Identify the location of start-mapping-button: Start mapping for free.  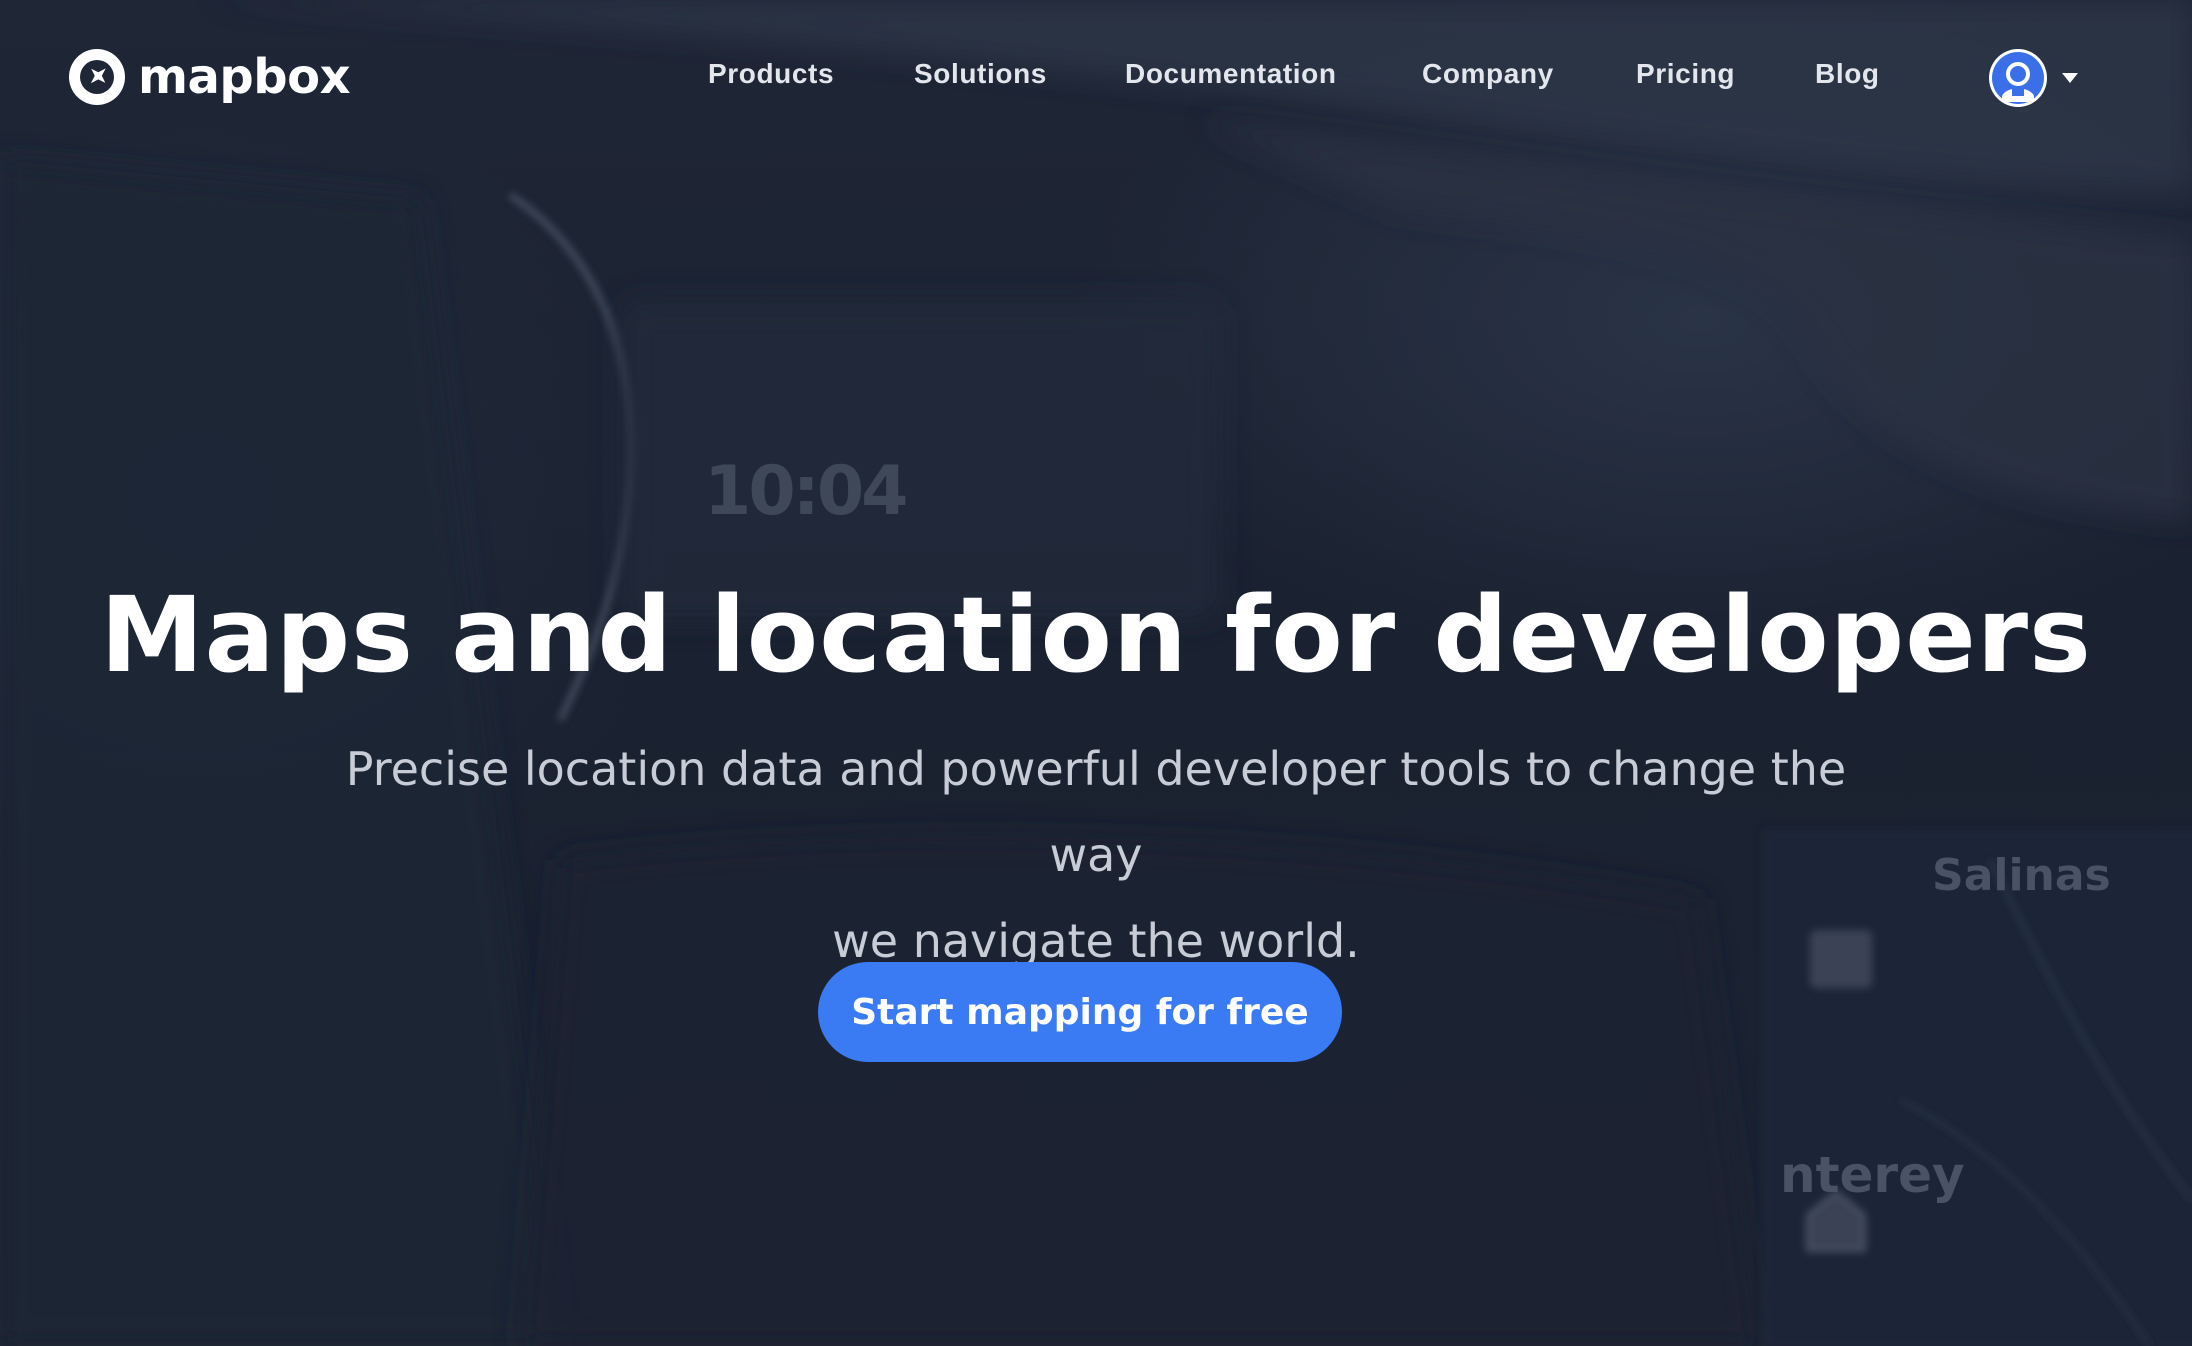
(1080, 1012).